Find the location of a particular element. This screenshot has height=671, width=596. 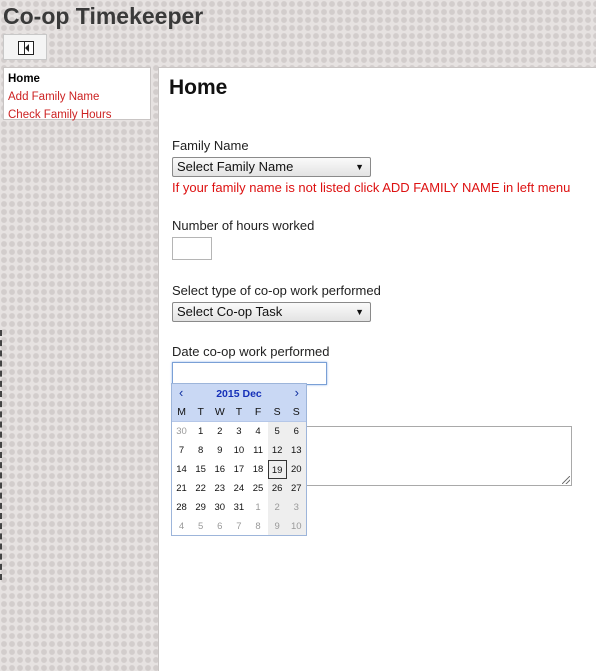

calendar-day: 16 is located at coordinates (219, 469).